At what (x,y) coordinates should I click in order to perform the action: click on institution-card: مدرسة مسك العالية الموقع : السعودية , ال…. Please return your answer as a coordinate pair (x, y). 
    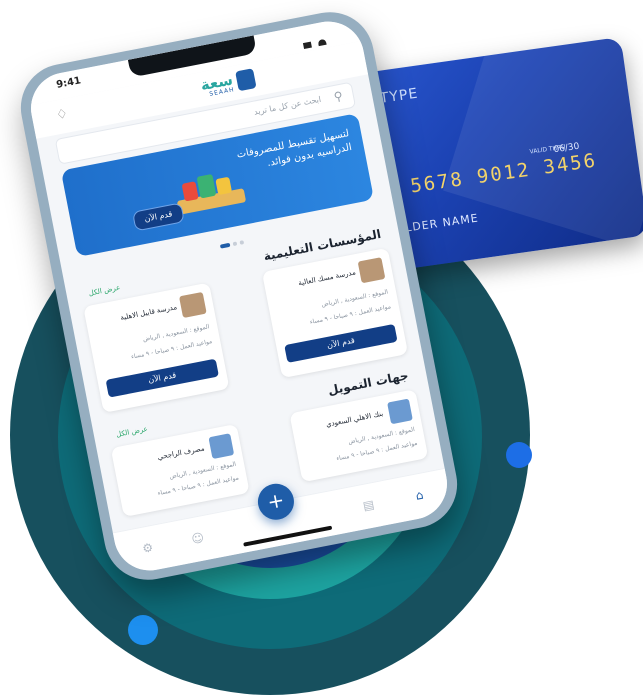
    Looking at the image, I should click on (335, 313).